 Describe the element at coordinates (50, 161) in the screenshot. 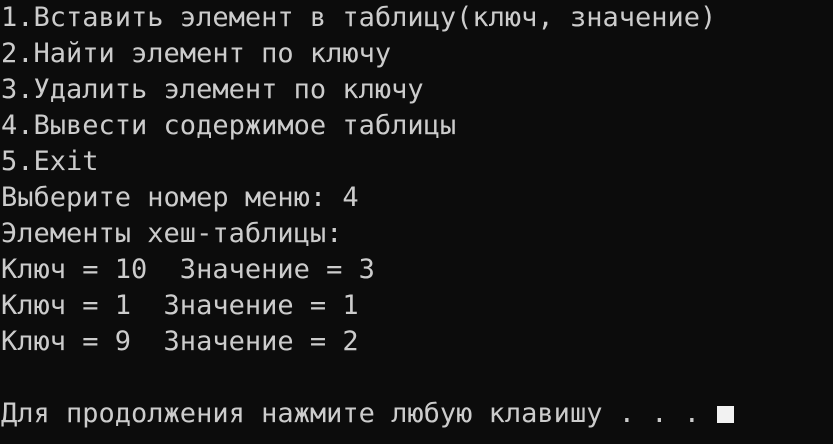

I see `menu-option-5: 5.Exit` at that location.